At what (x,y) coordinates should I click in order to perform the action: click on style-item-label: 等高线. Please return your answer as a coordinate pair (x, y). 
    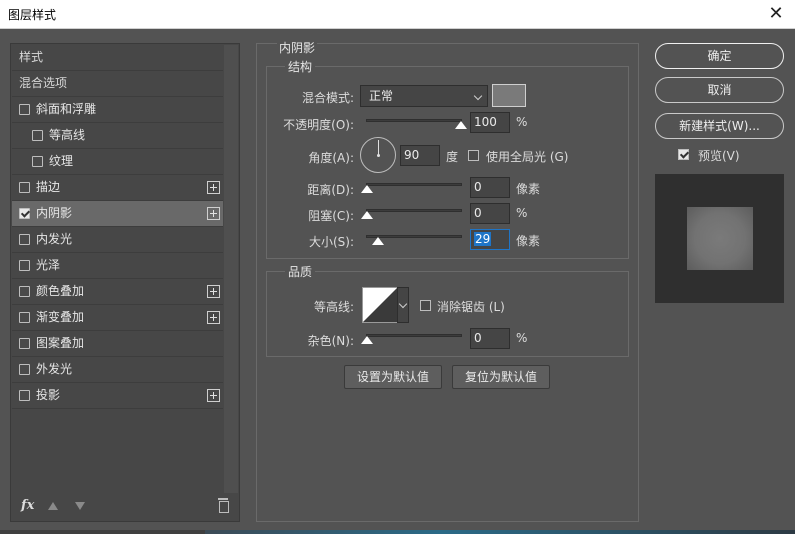
    Looking at the image, I should click on (67, 135).